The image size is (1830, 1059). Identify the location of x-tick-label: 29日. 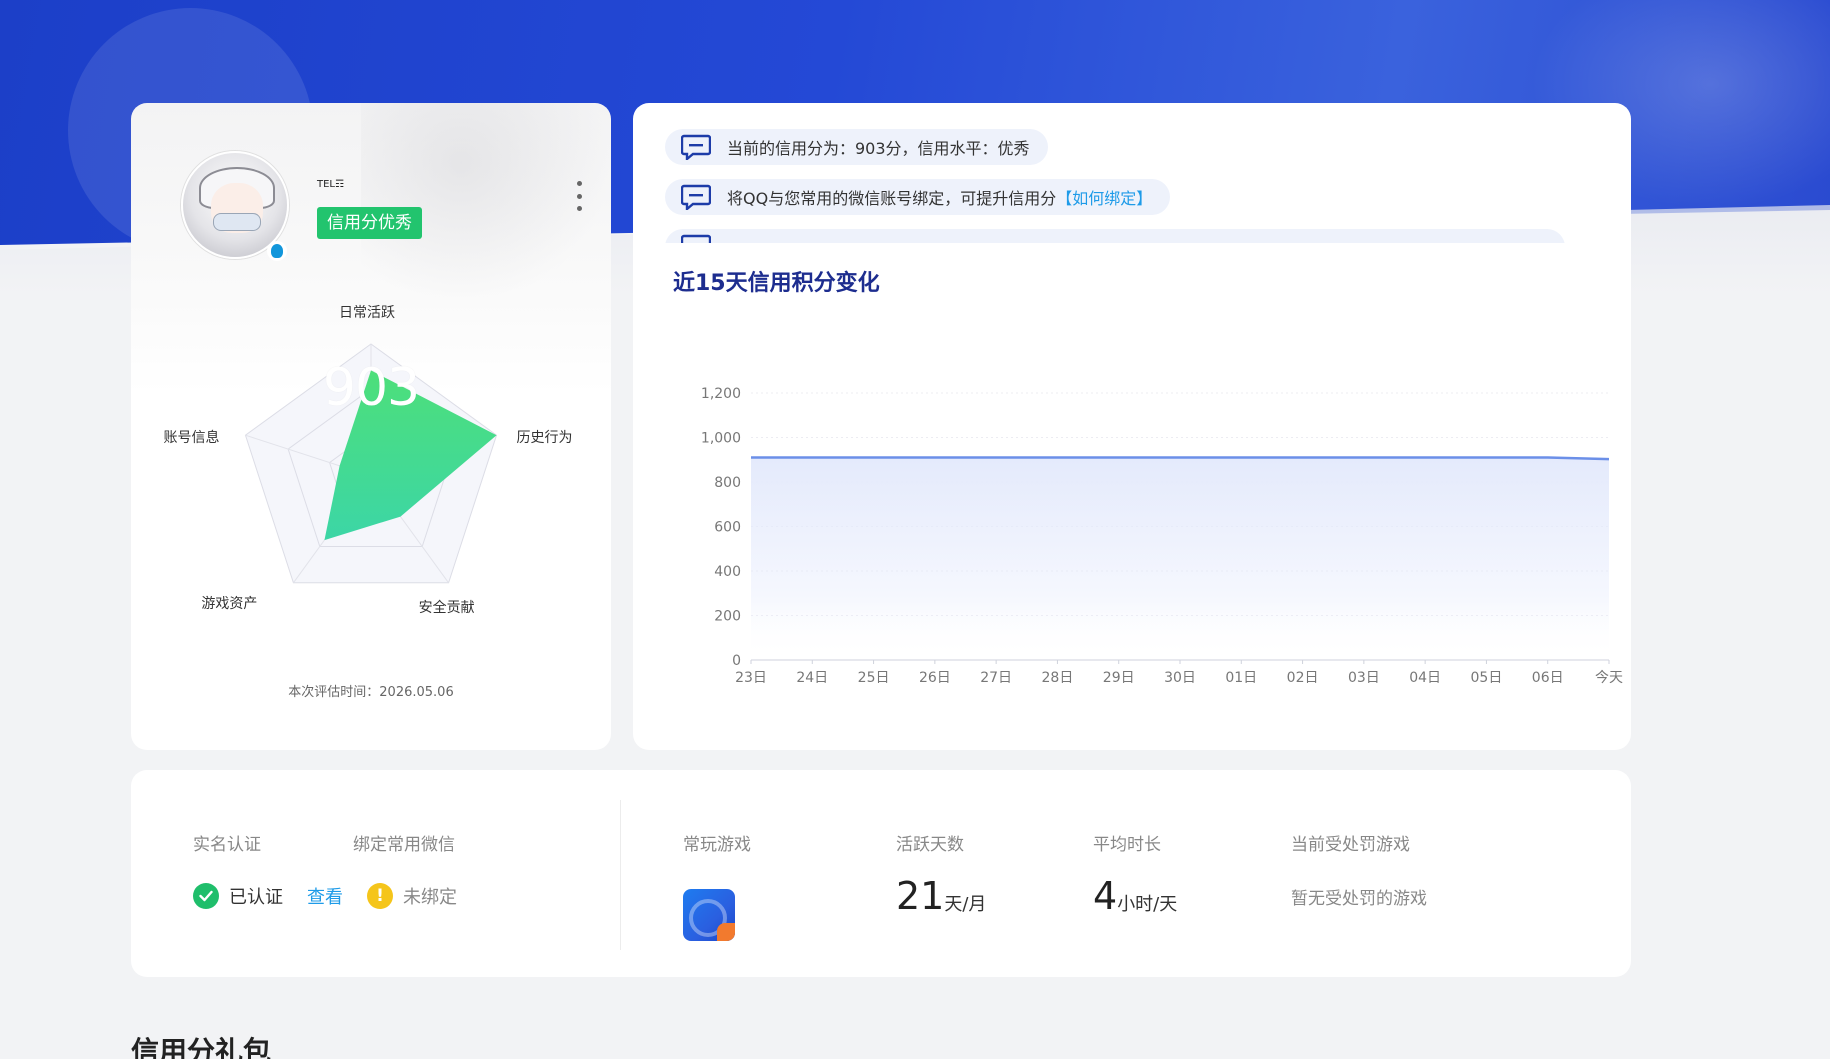
(1119, 678).